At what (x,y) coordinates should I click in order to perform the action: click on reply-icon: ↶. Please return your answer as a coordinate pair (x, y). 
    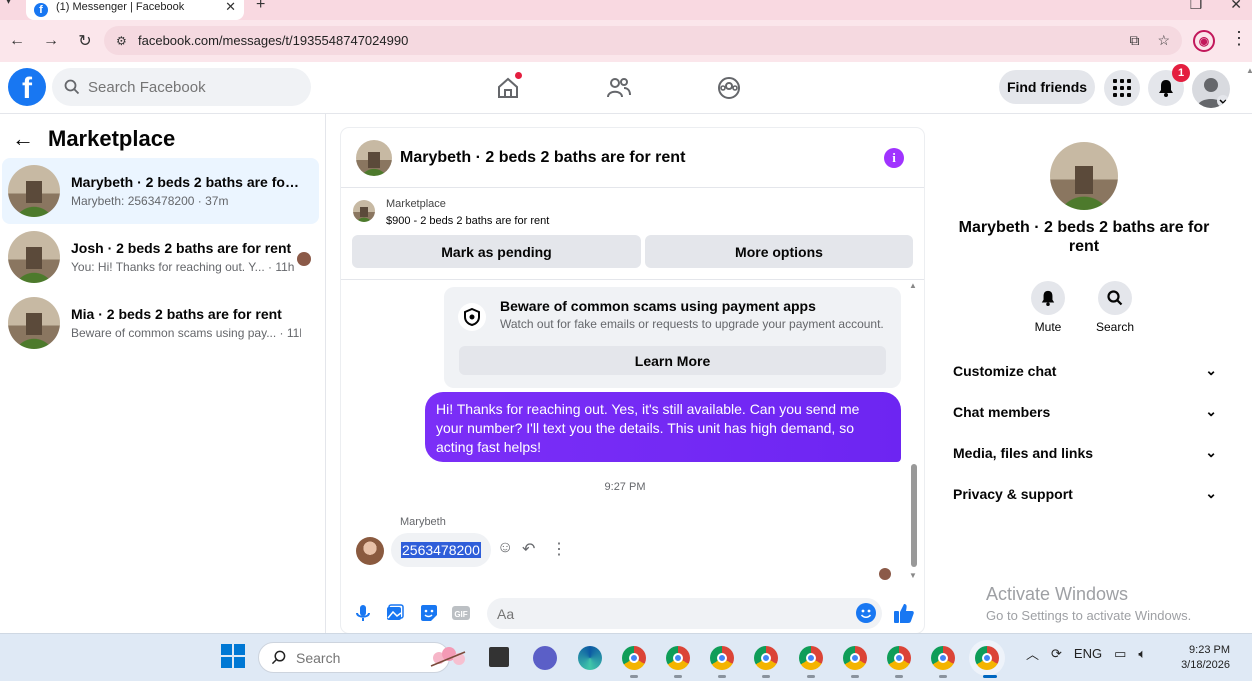
    Looking at the image, I should click on (528, 549).